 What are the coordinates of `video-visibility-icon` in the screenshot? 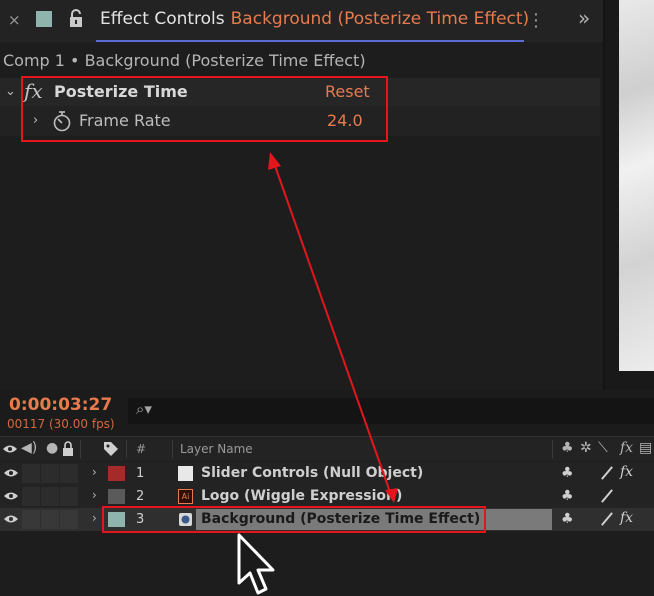 It's located at (10, 449).